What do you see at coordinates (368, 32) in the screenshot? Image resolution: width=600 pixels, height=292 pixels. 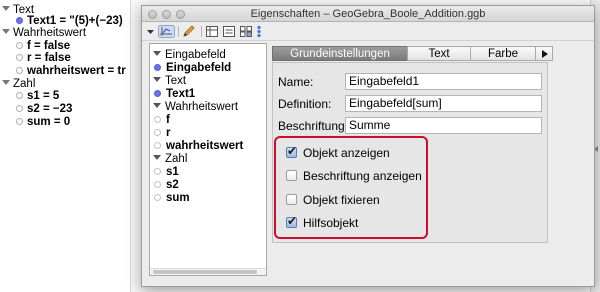 I see `dialog-toolbar` at bounding box center [368, 32].